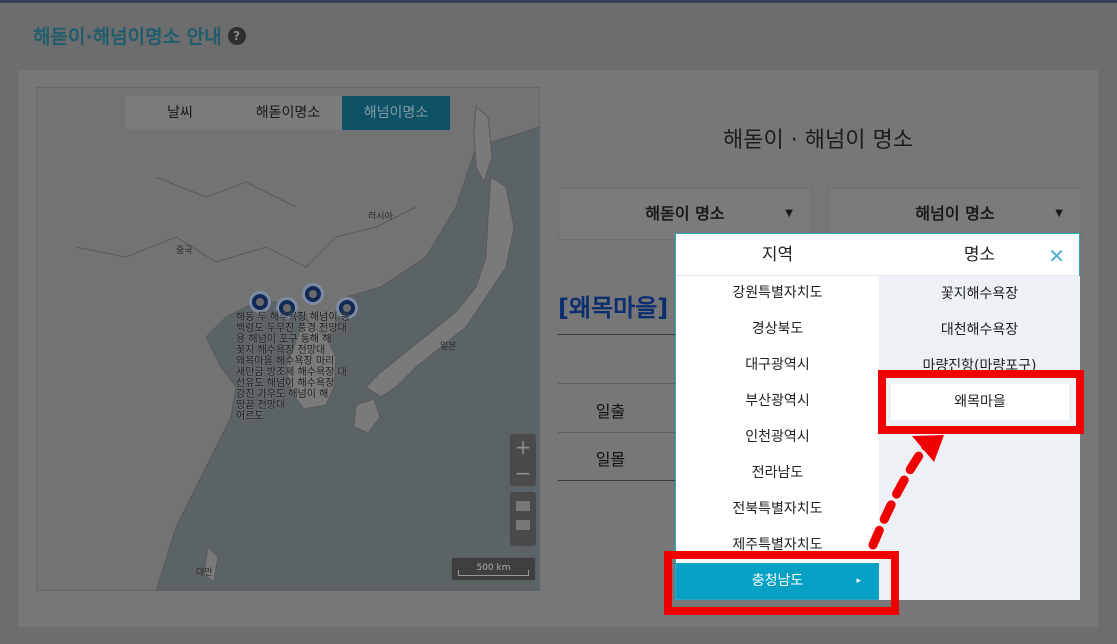 Image resolution: width=1117 pixels, height=644 pixels. I want to click on zoom-control: + −, so click(523, 460).